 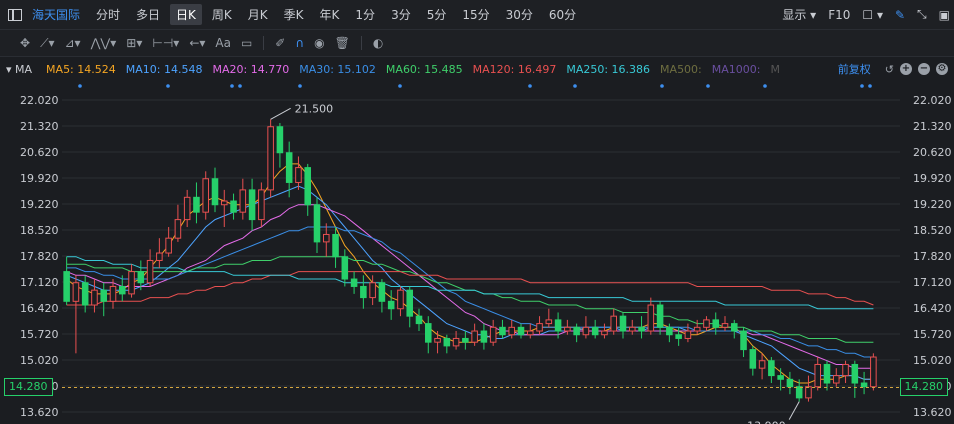 I want to click on toggle-icon: ◐, so click(x=378, y=43).